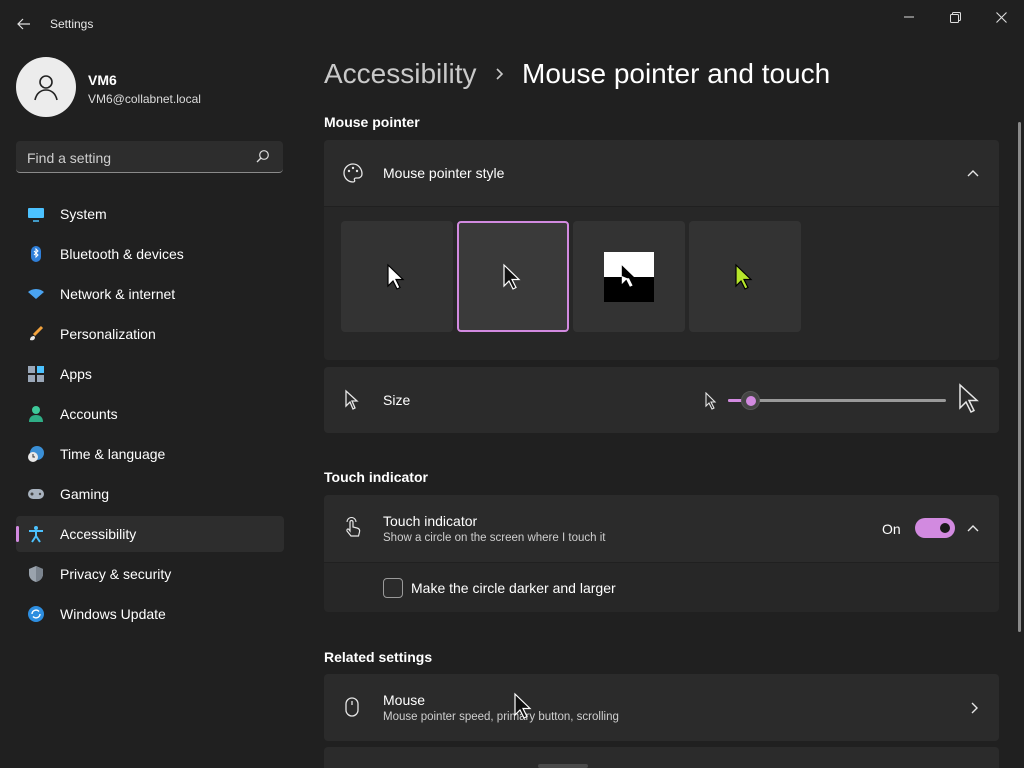 The height and width of the screenshot is (768, 1024). What do you see at coordinates (102, 80) in the screenshot?
I see `user-name: VM6` at bounding box center [102, 80].